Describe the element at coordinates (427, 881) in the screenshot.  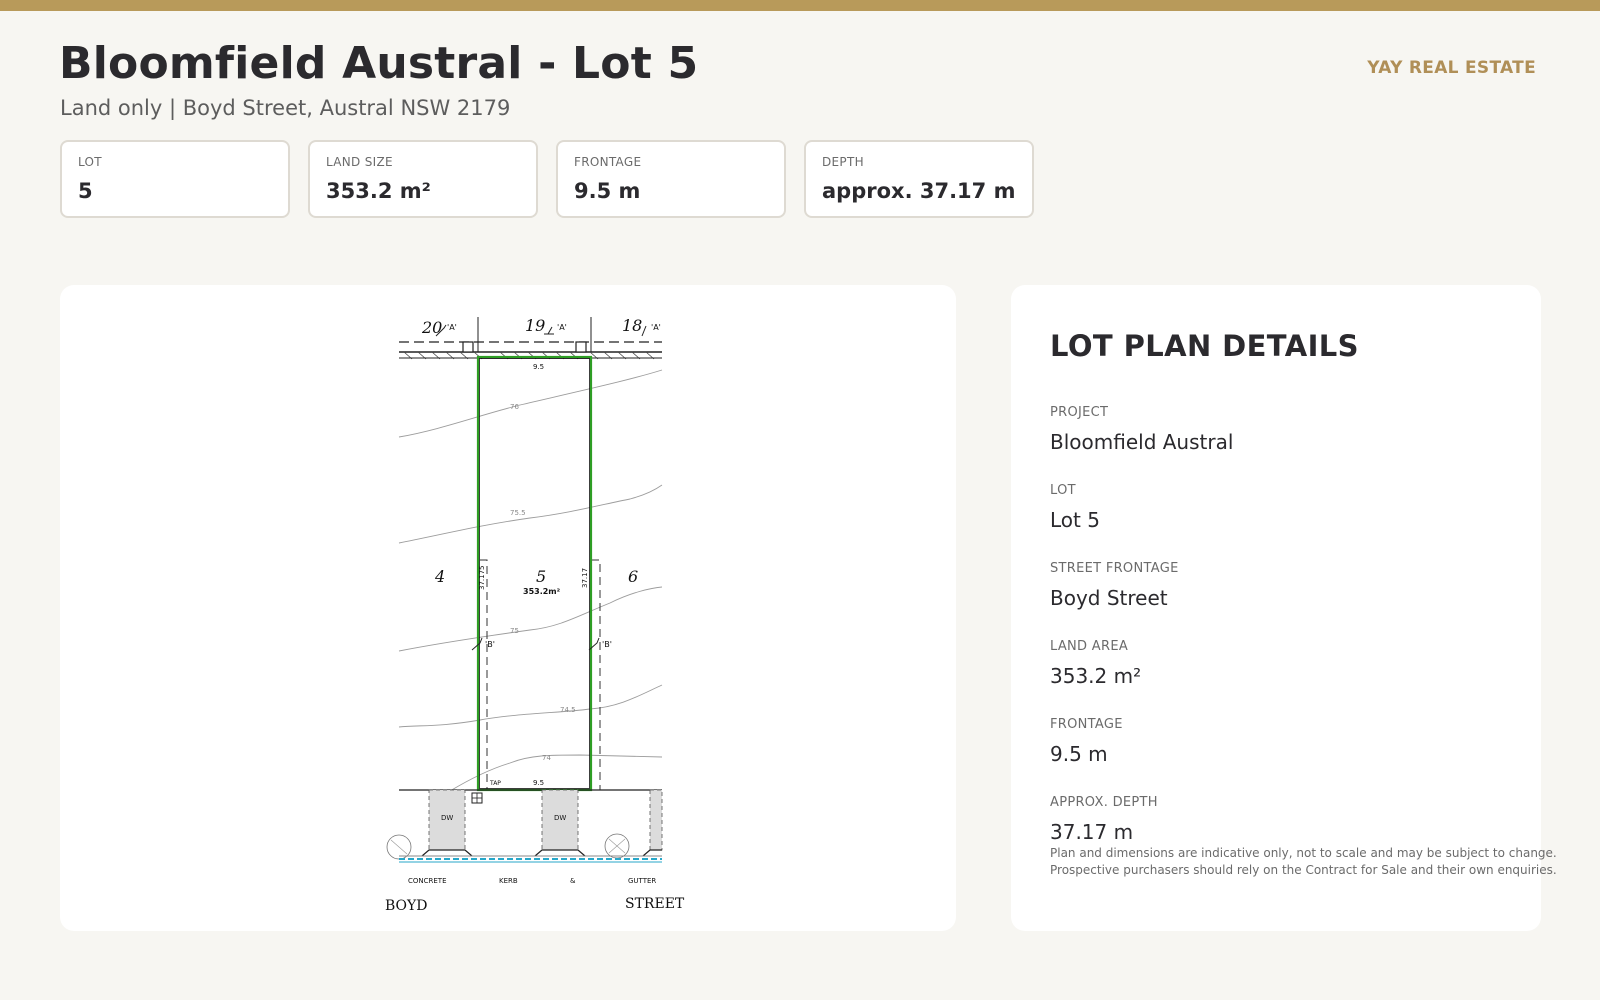
I see `kerb-label-concrete: CONCRETE` at that location.